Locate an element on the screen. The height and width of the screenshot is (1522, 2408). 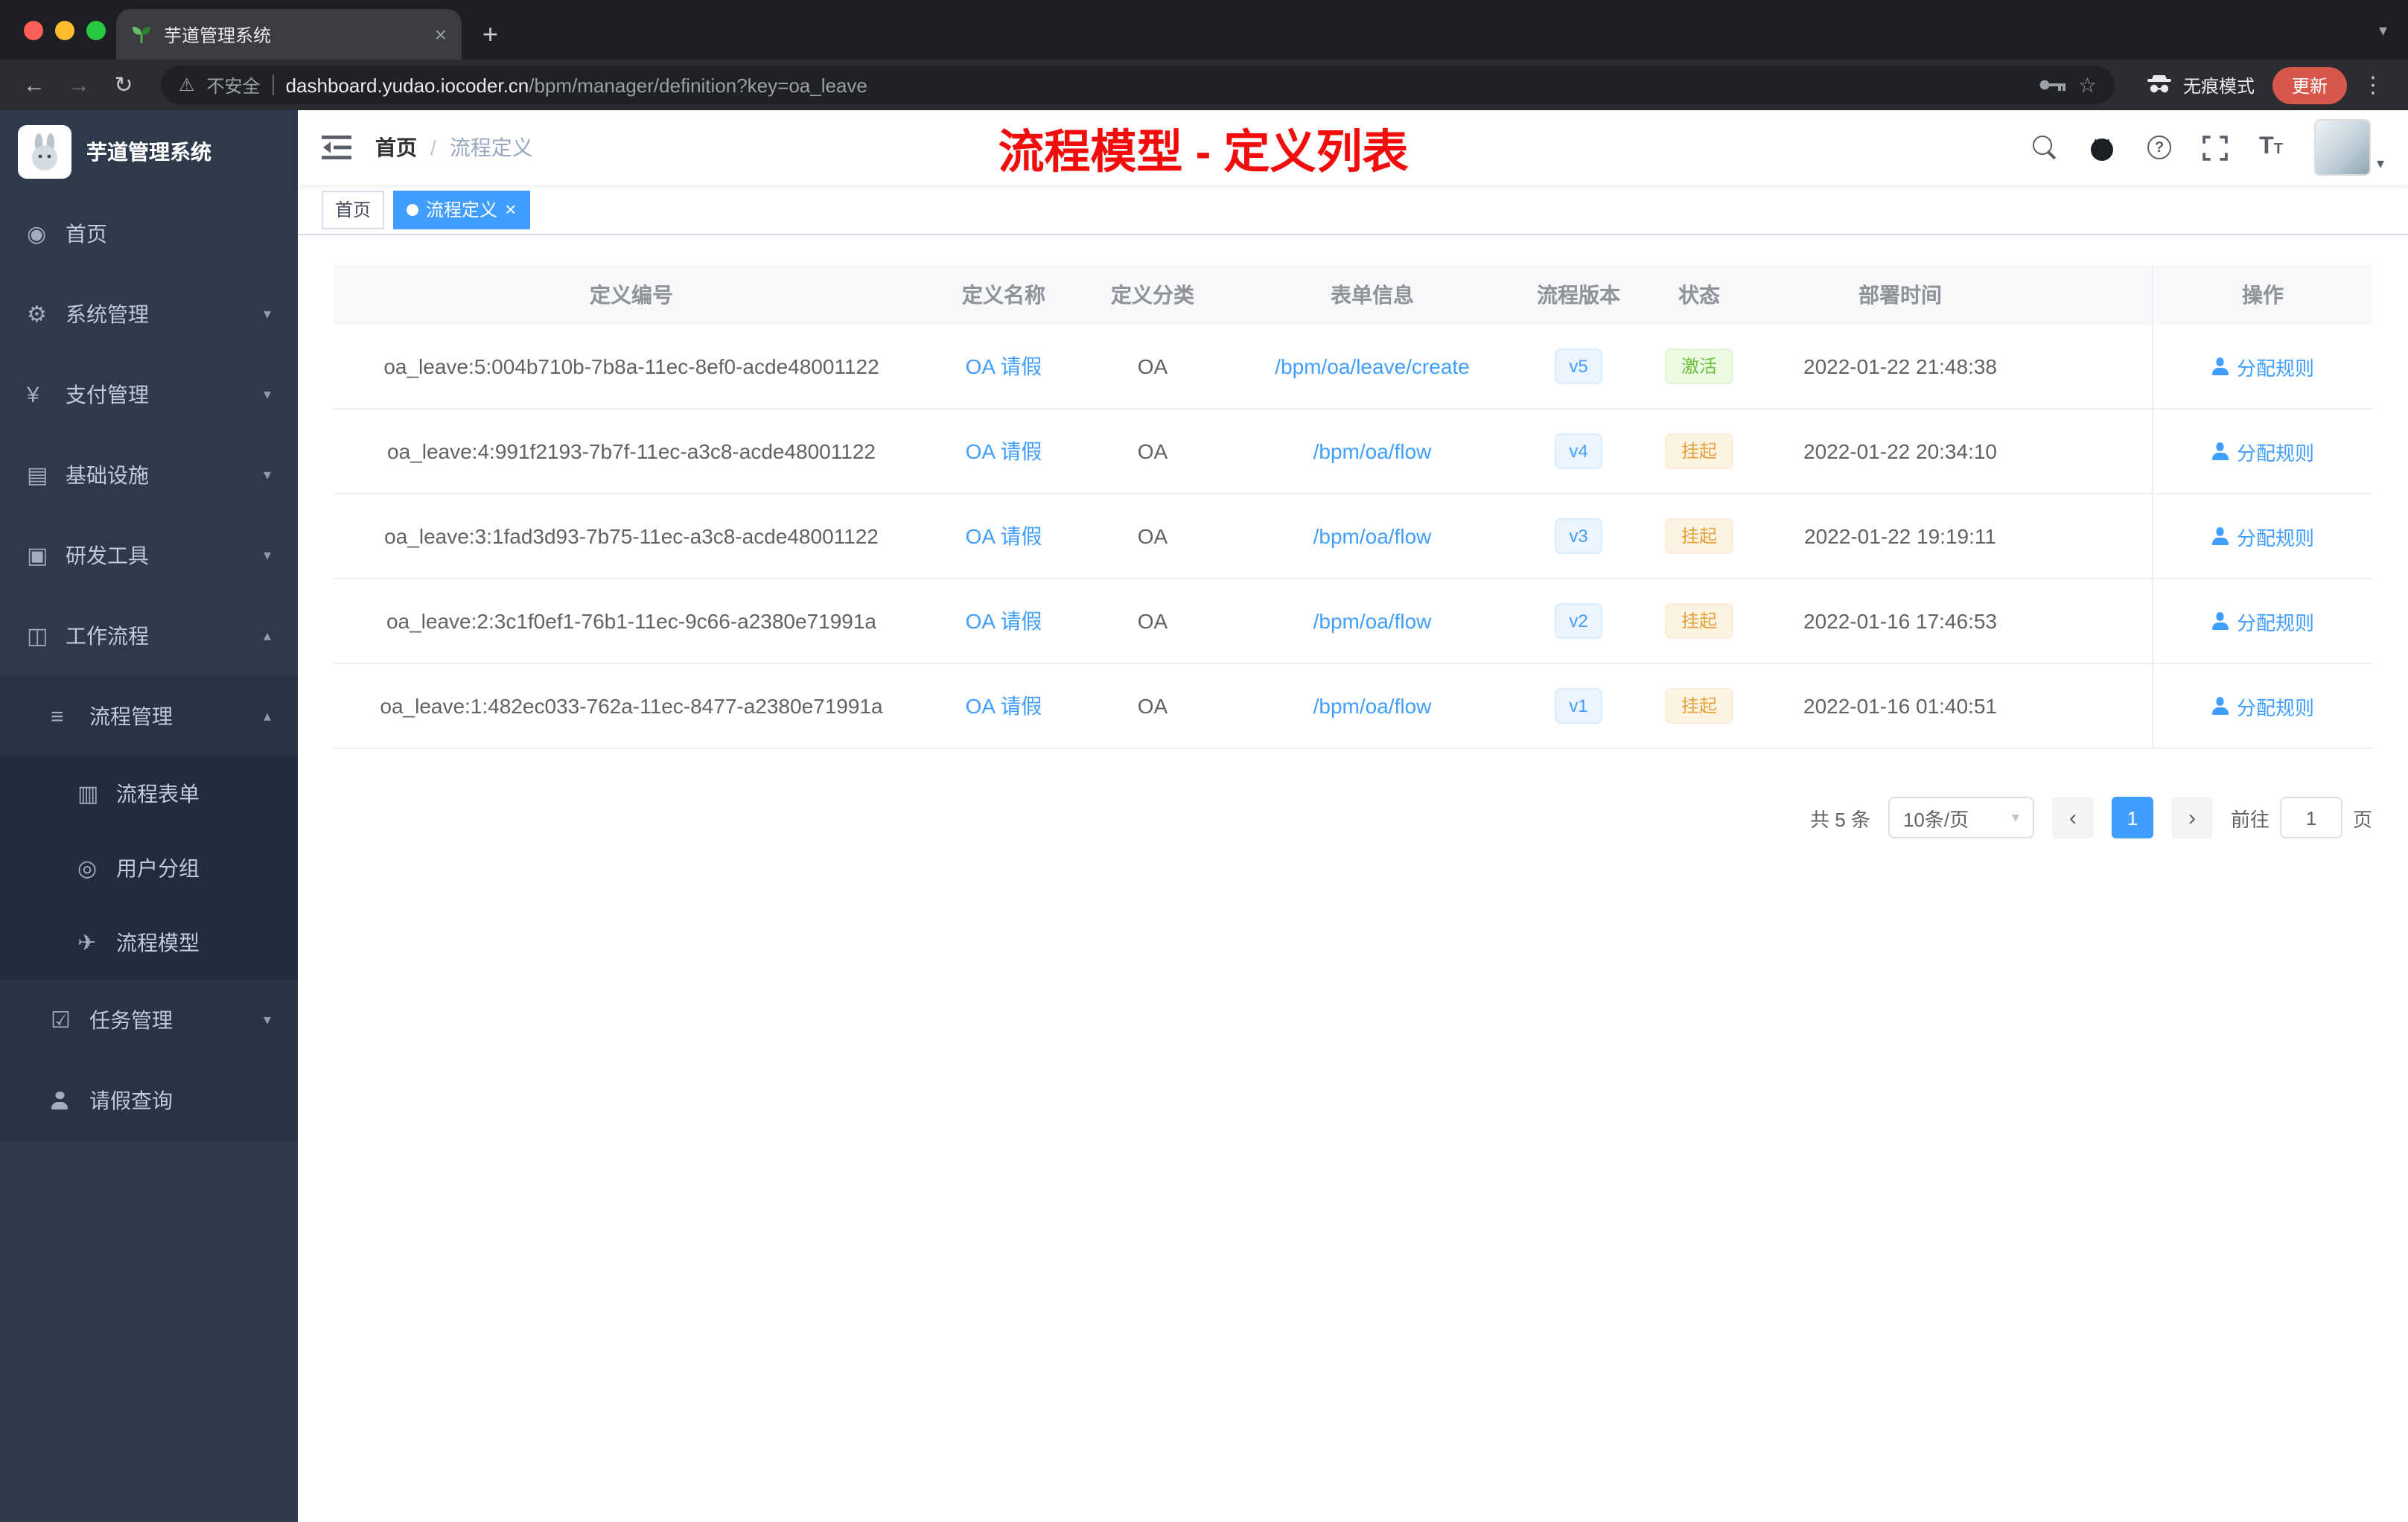
column-header: 操作 is located at coordinates (2262, 295).